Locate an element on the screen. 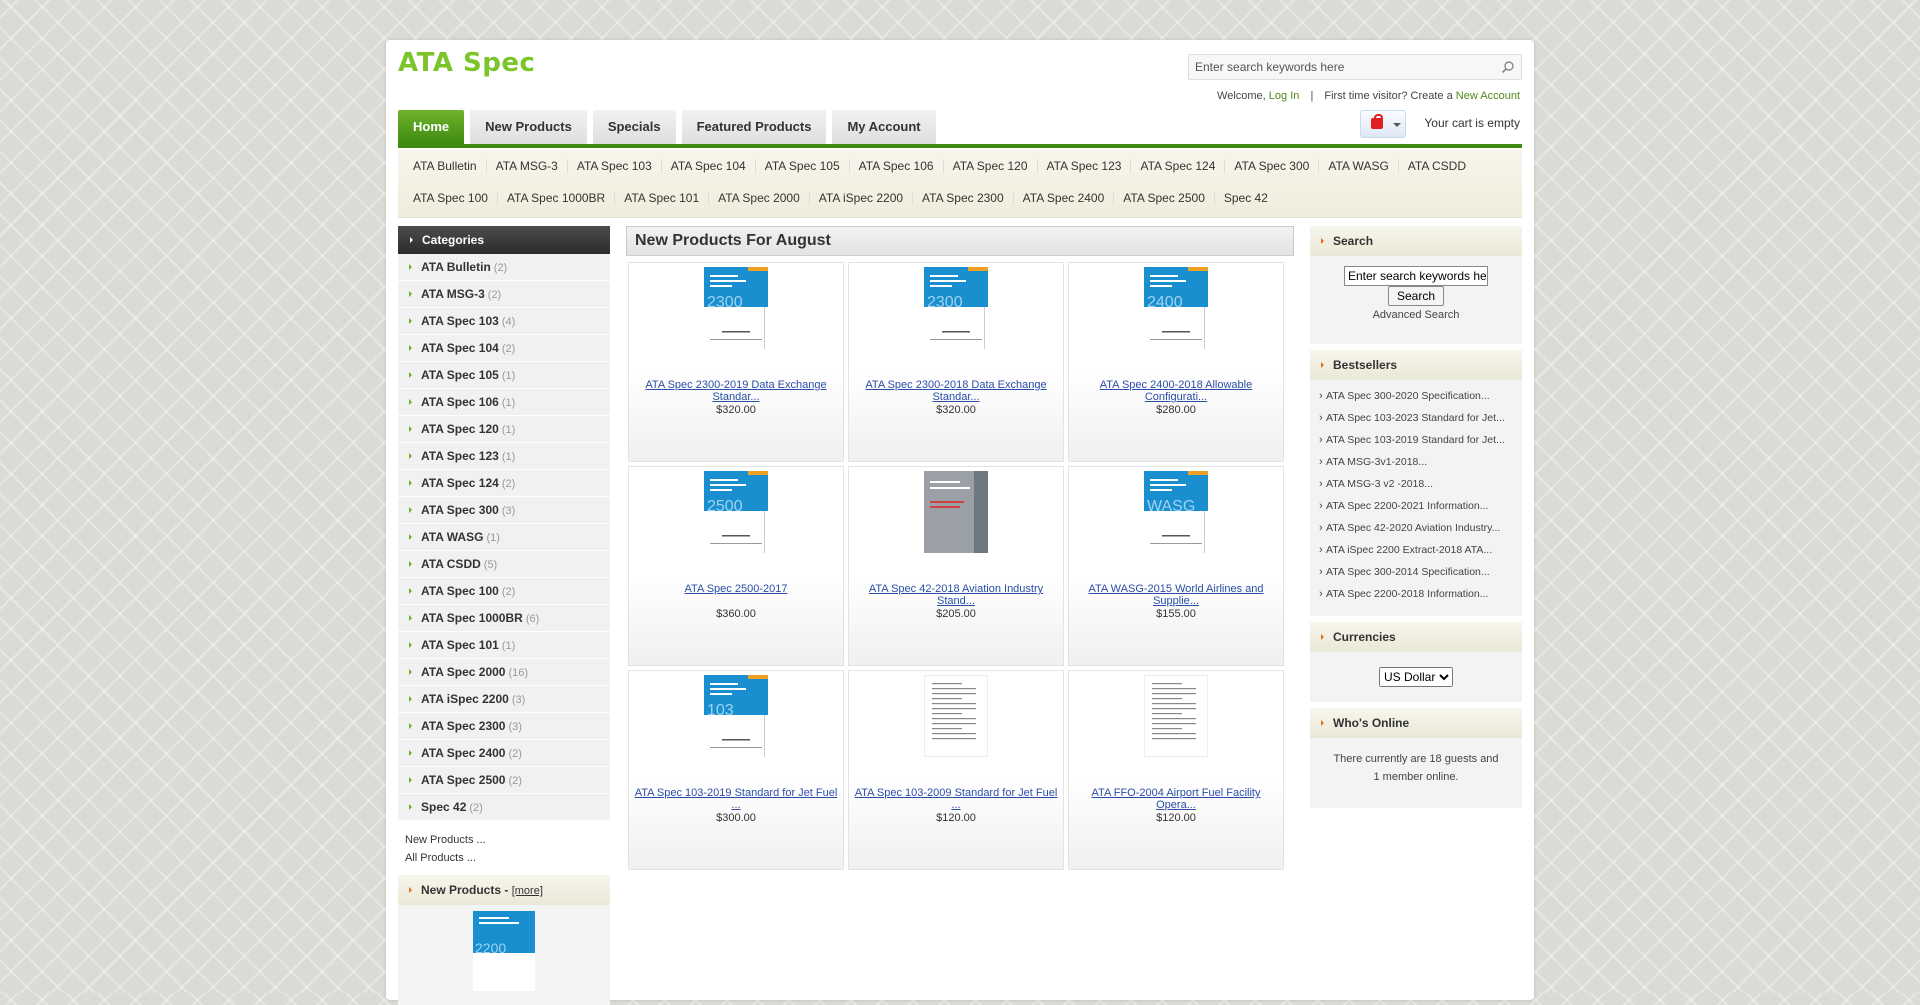  category-bar-link: ATA Spec 123 is located at coordinates (1085, 166).